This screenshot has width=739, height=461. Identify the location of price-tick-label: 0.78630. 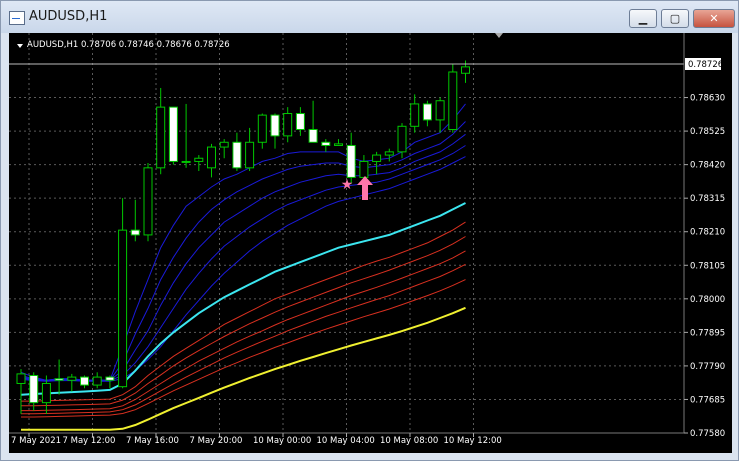
(707, 99).